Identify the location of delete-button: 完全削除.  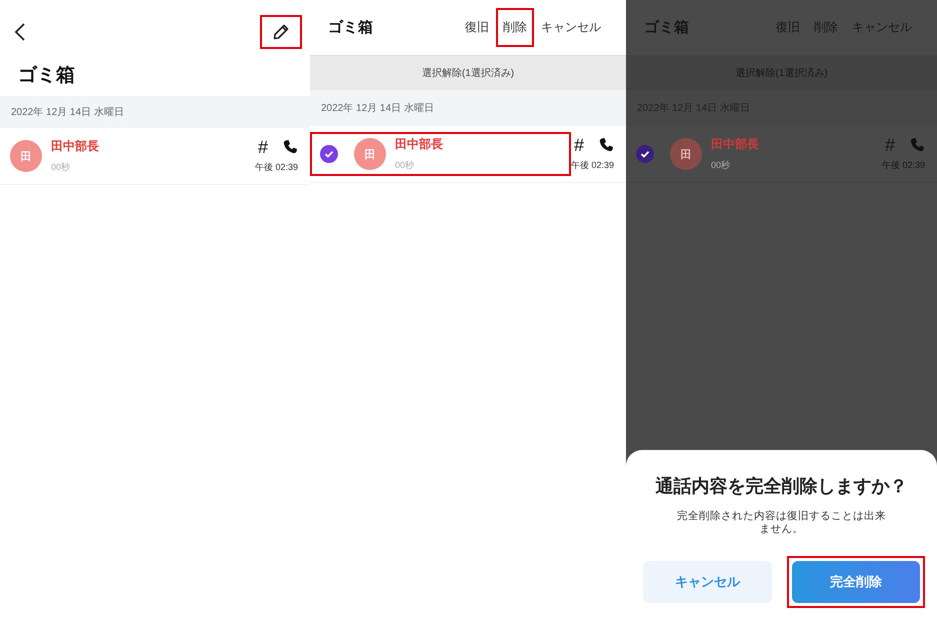
(856, 582).